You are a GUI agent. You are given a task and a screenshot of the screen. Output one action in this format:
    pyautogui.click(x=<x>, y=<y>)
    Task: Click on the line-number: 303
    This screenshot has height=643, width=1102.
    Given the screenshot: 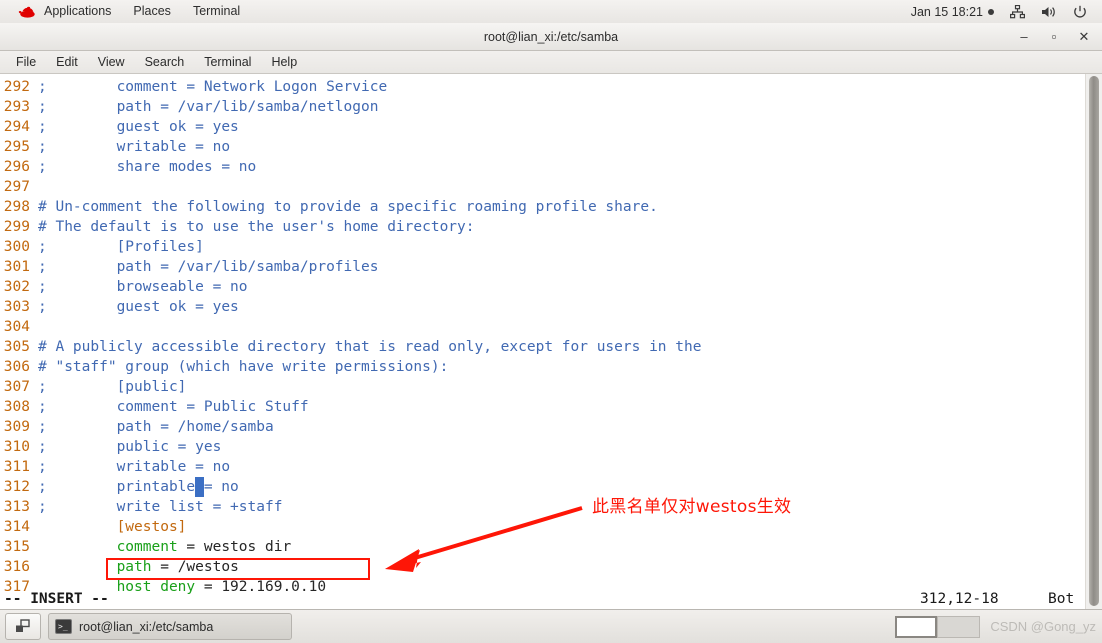 What is the action you would take?
    pyautogui.click(x=16, y=307)
    